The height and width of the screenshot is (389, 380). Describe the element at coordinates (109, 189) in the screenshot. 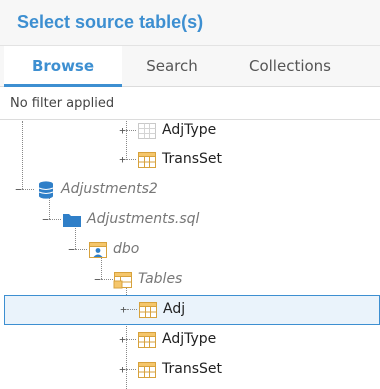

I see `tree-node-label: Adjustments2` at that location.